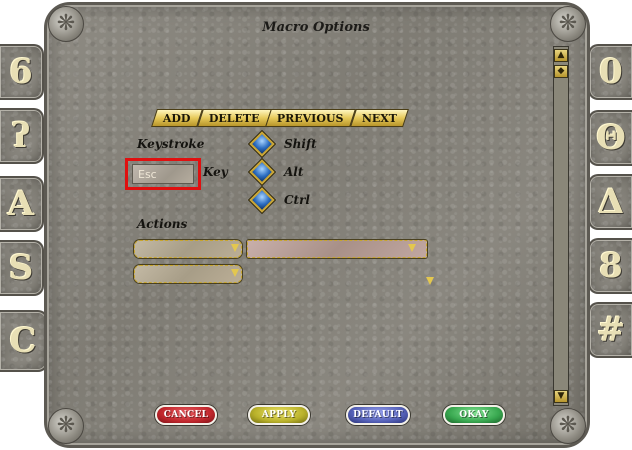 This screenshot has height=450, width=632. I want to click on right-tab-3: Δ, so click(610, 202).